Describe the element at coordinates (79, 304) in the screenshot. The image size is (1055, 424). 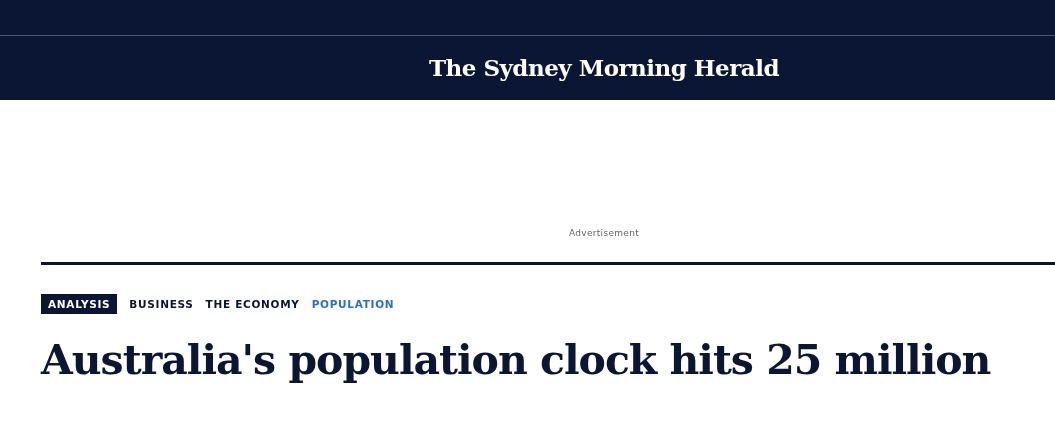
I see `article-label: ANALYSIS` at that location.